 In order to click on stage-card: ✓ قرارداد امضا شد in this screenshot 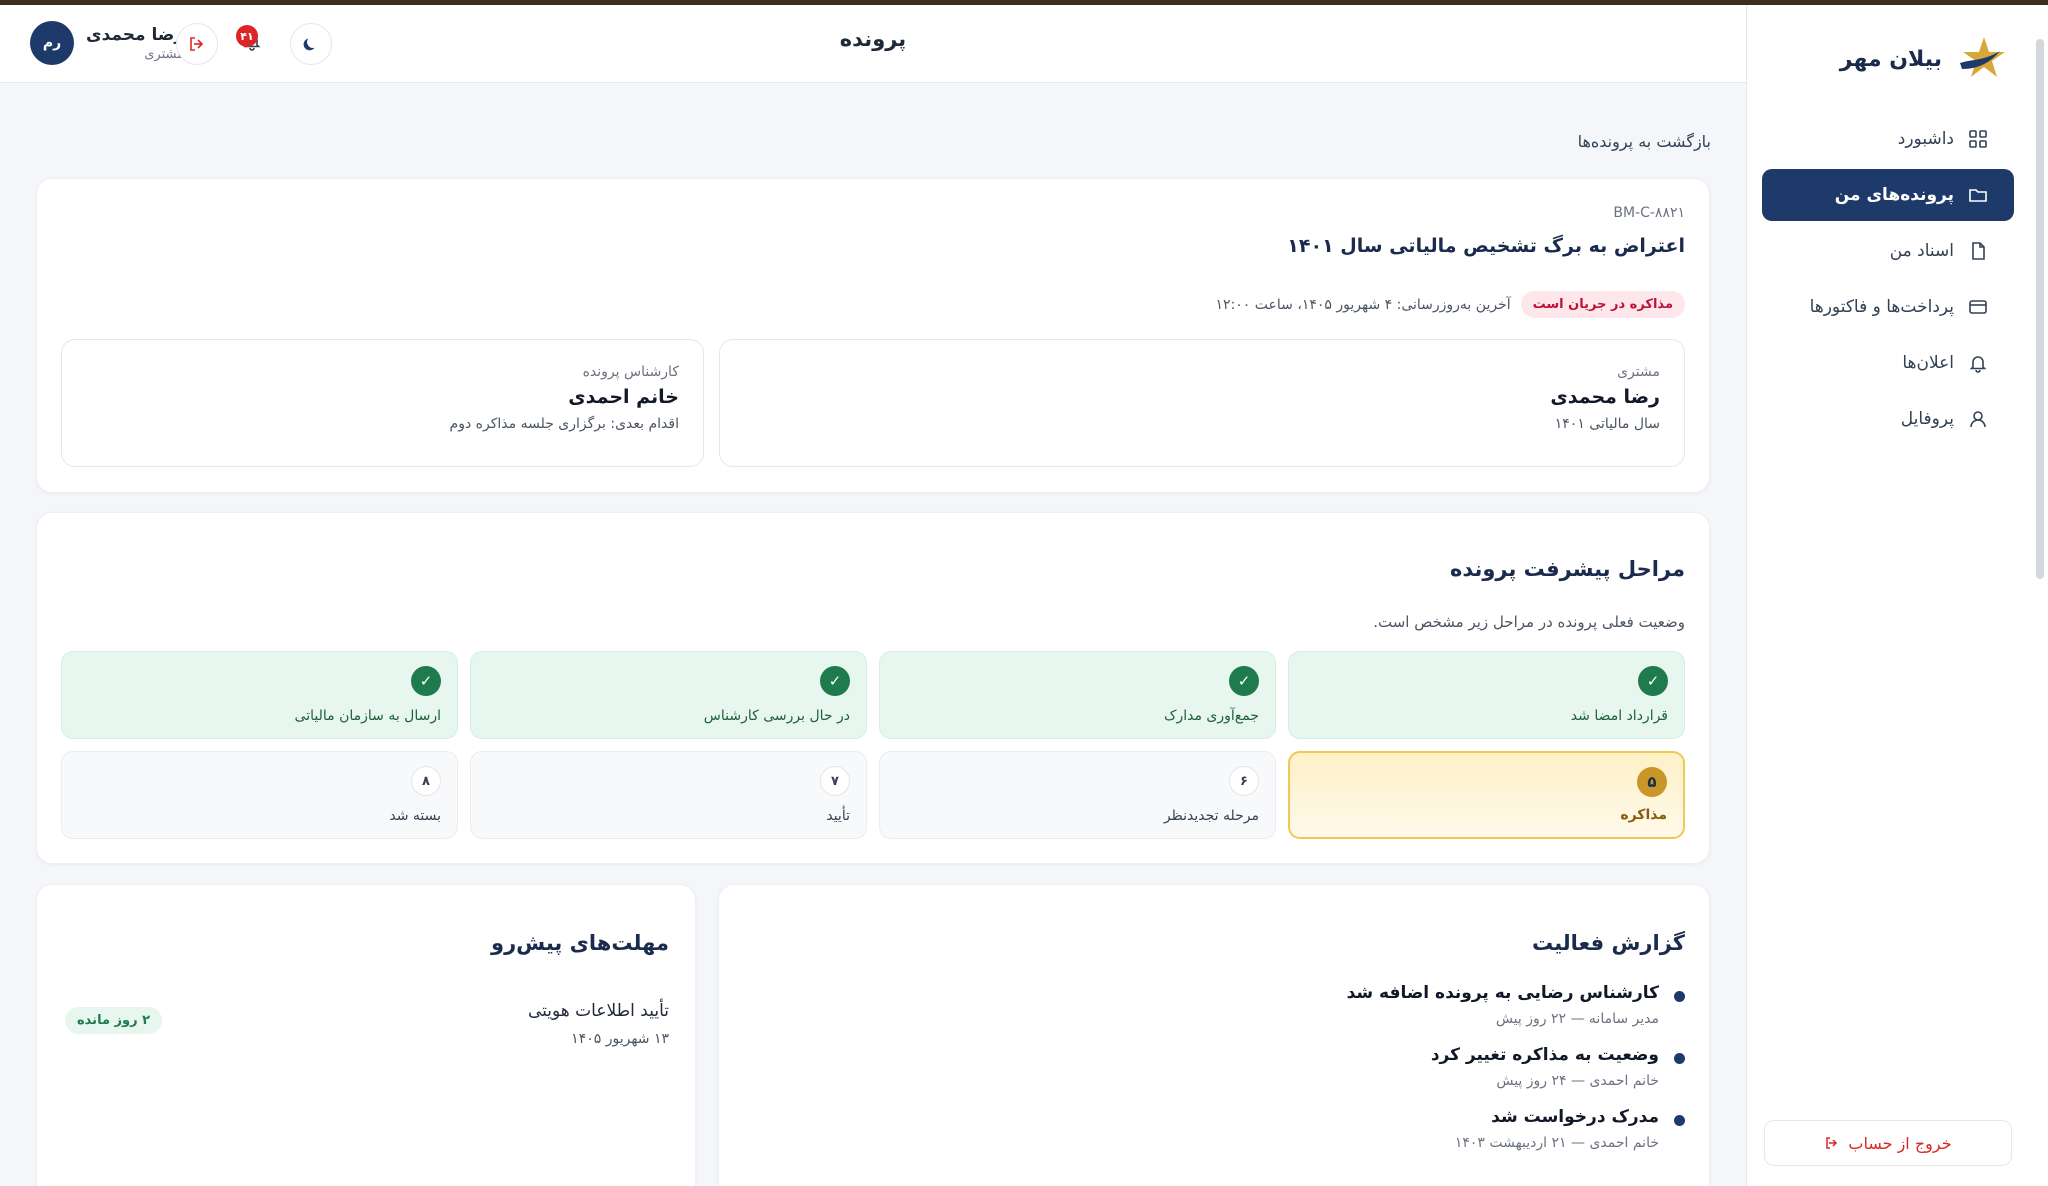, I will do `click(1486, 695)`.